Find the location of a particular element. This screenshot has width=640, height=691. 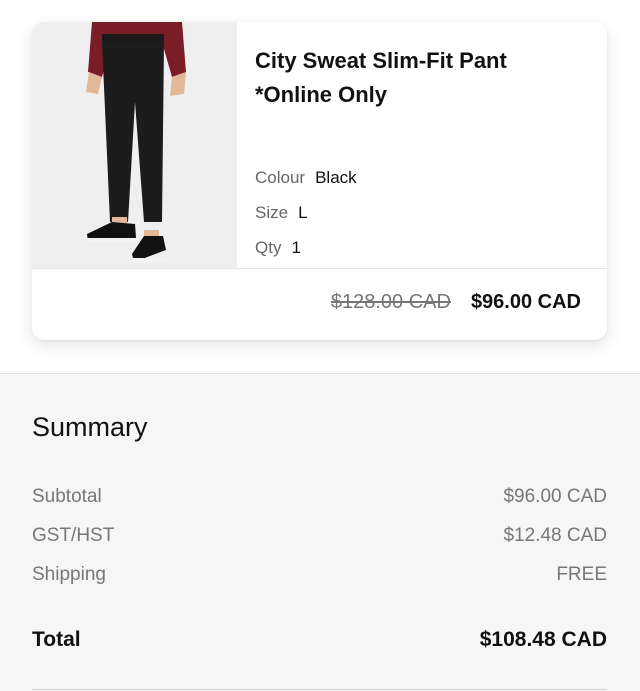

subtotal-row: Subtotal $96.00 CAD is located at coordinates (319, 497).